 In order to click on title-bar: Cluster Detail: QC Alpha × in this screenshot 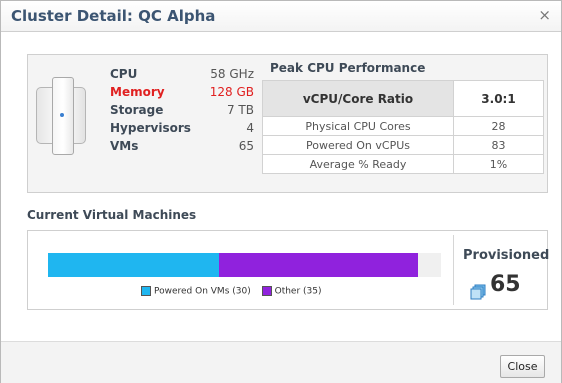, I will do `click(281, 16)`.